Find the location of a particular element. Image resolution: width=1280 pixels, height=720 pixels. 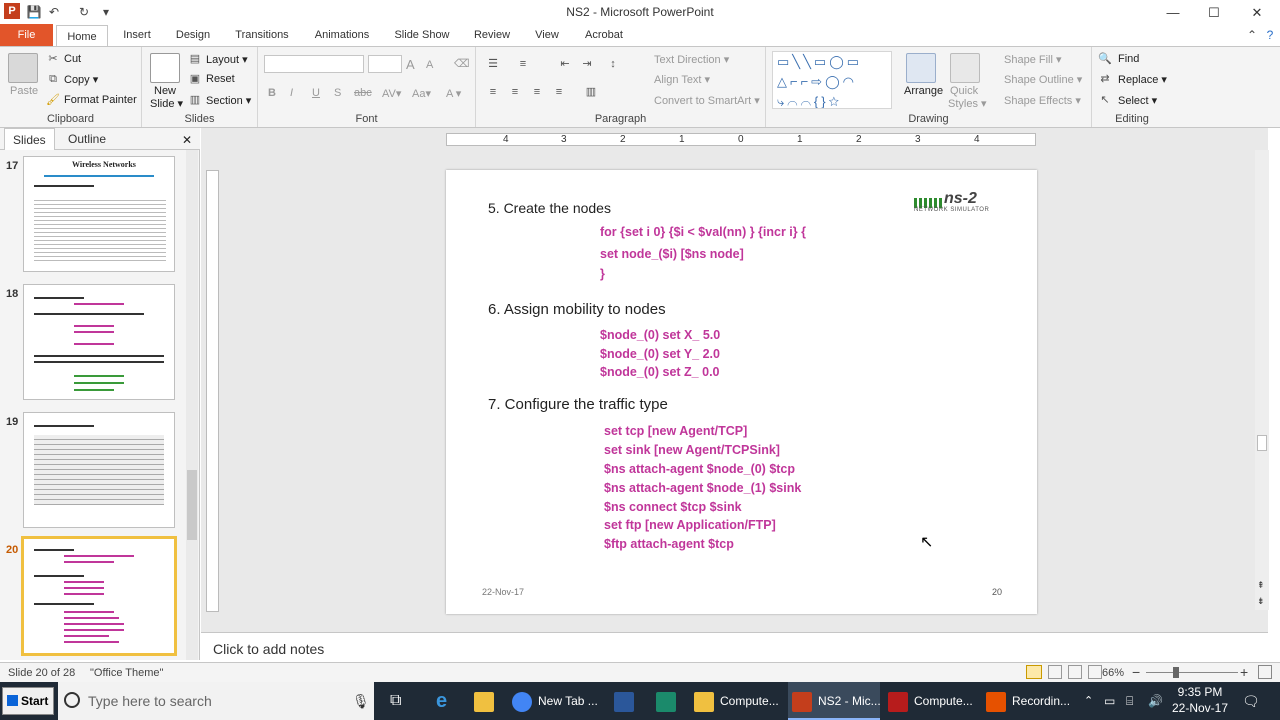

tab-slides: Slides is located at coordinates (29, 139).